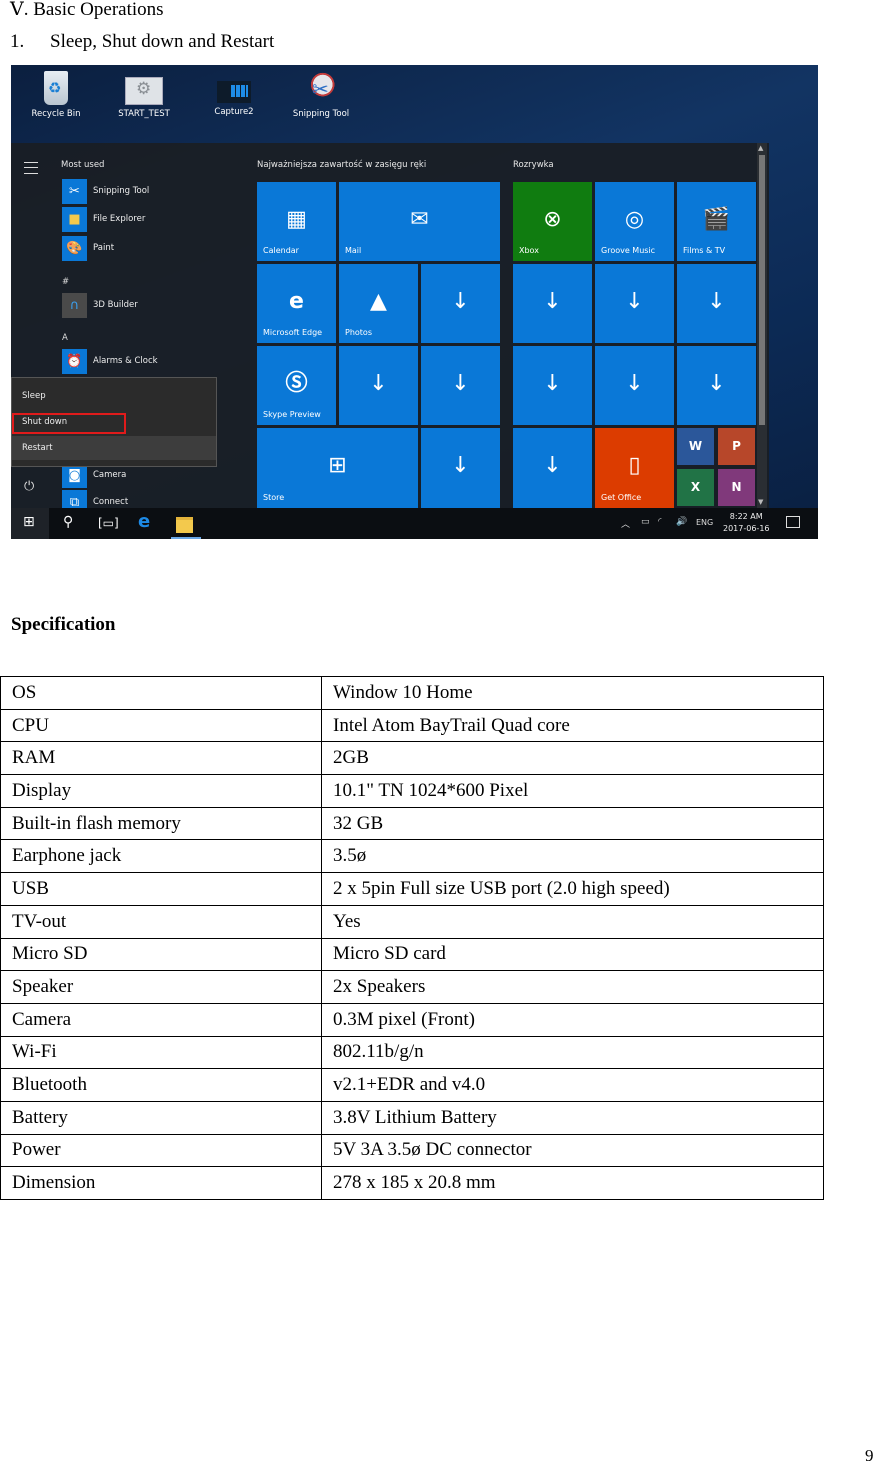  I want to click on subsection-heading: 1. Sleep, Shut down and Restart, so click(142, 42).